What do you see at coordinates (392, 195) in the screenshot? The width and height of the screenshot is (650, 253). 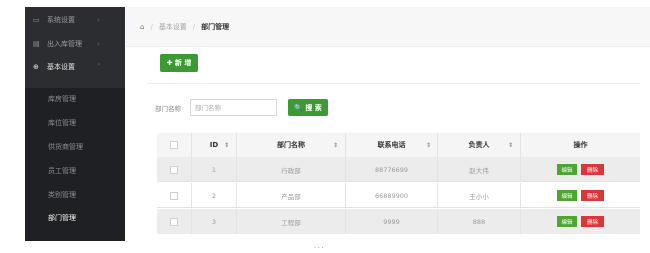 I see `cell-phone: 66889900` at bounding box center [392, 195].